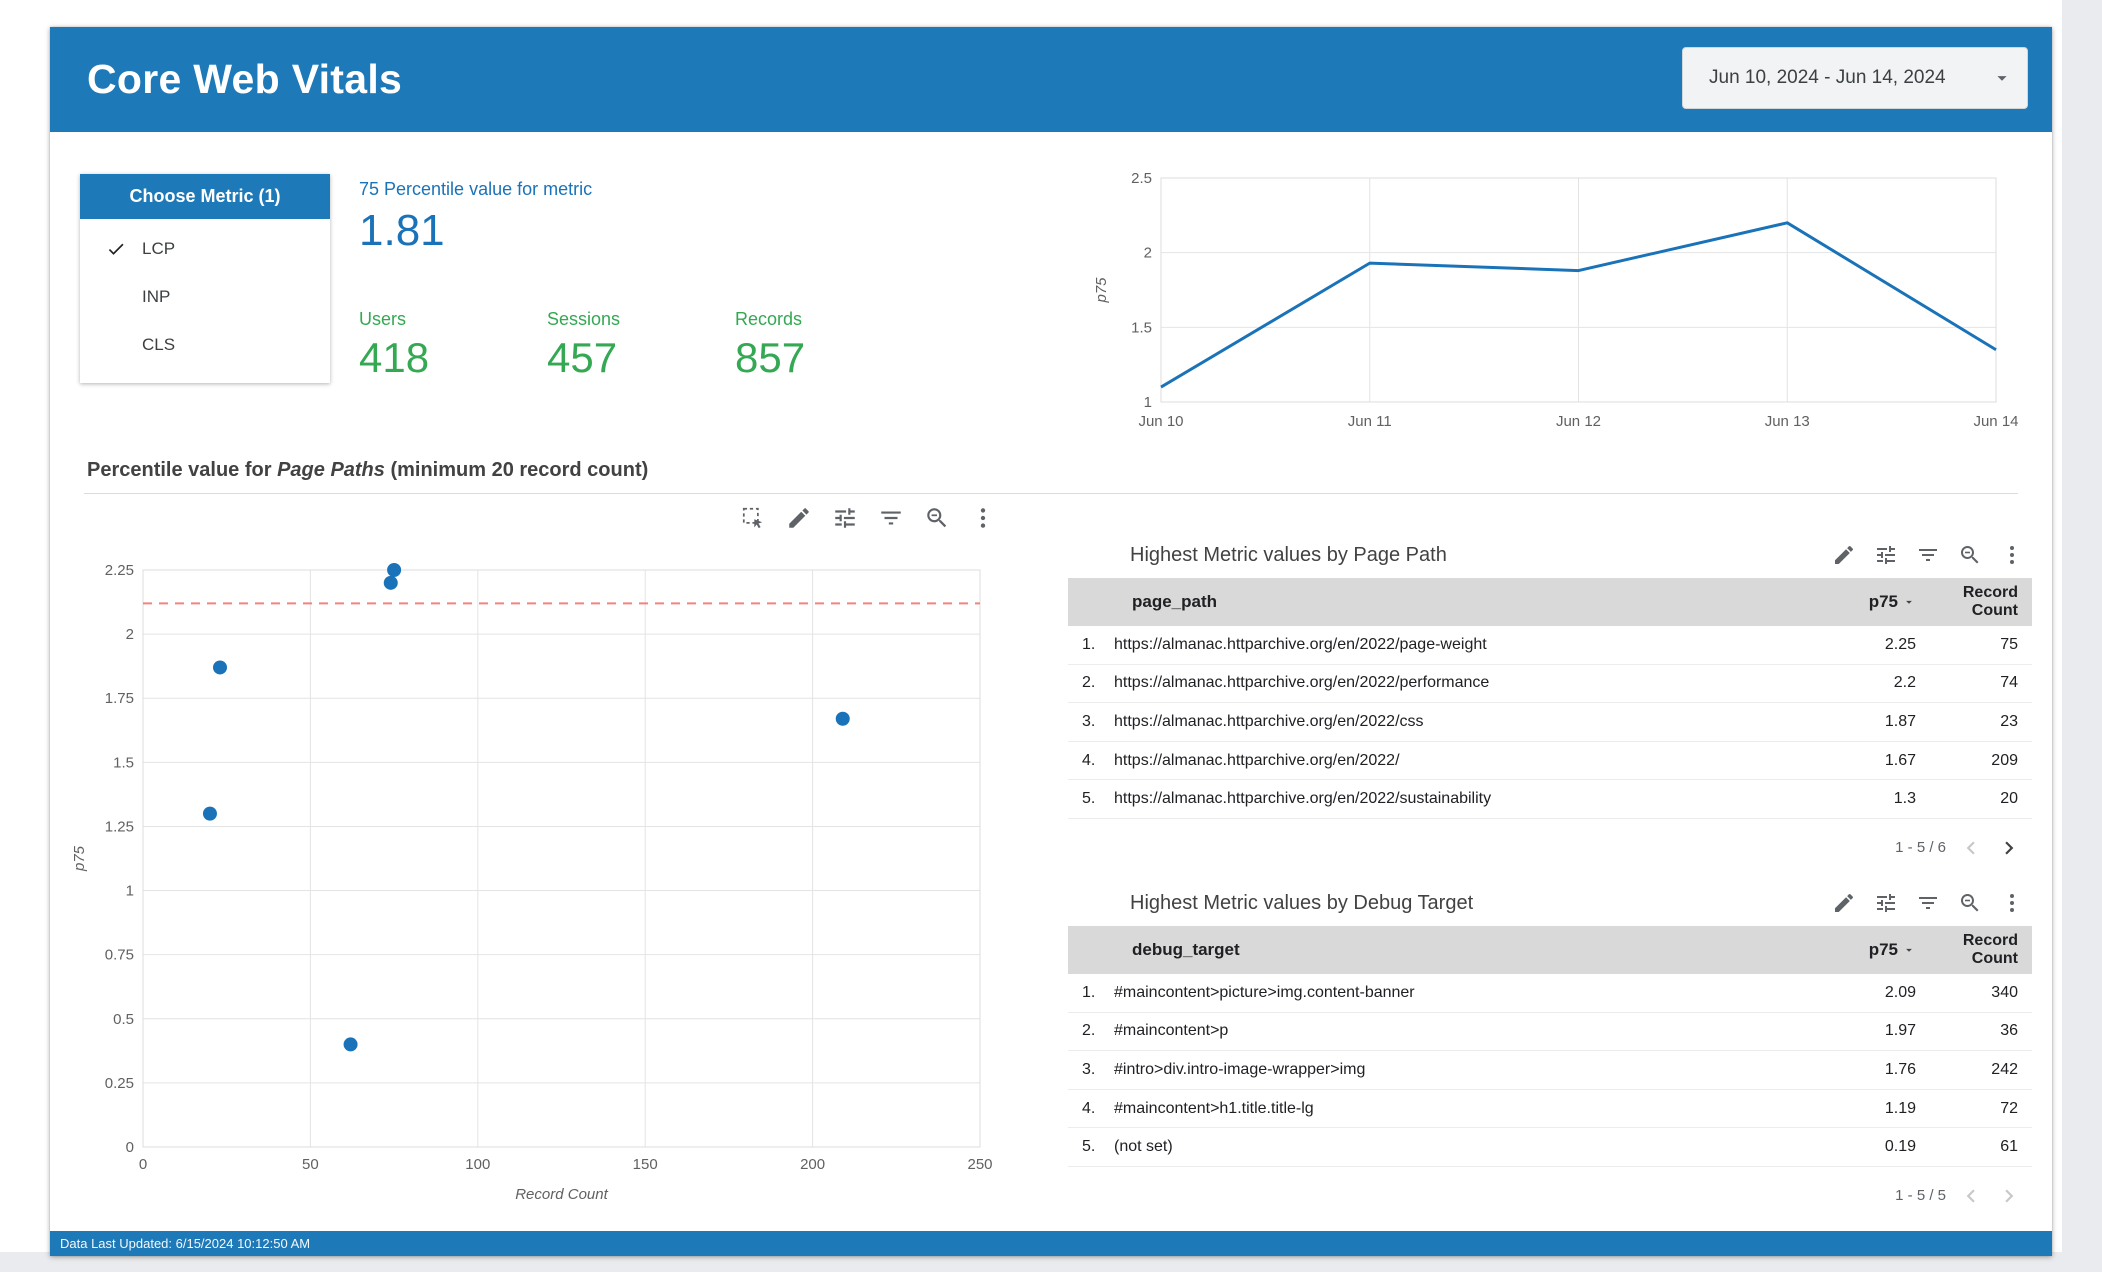 The image size is (2102, 1272). I want to click on row-p75: 2.2, so click(1904, 683).